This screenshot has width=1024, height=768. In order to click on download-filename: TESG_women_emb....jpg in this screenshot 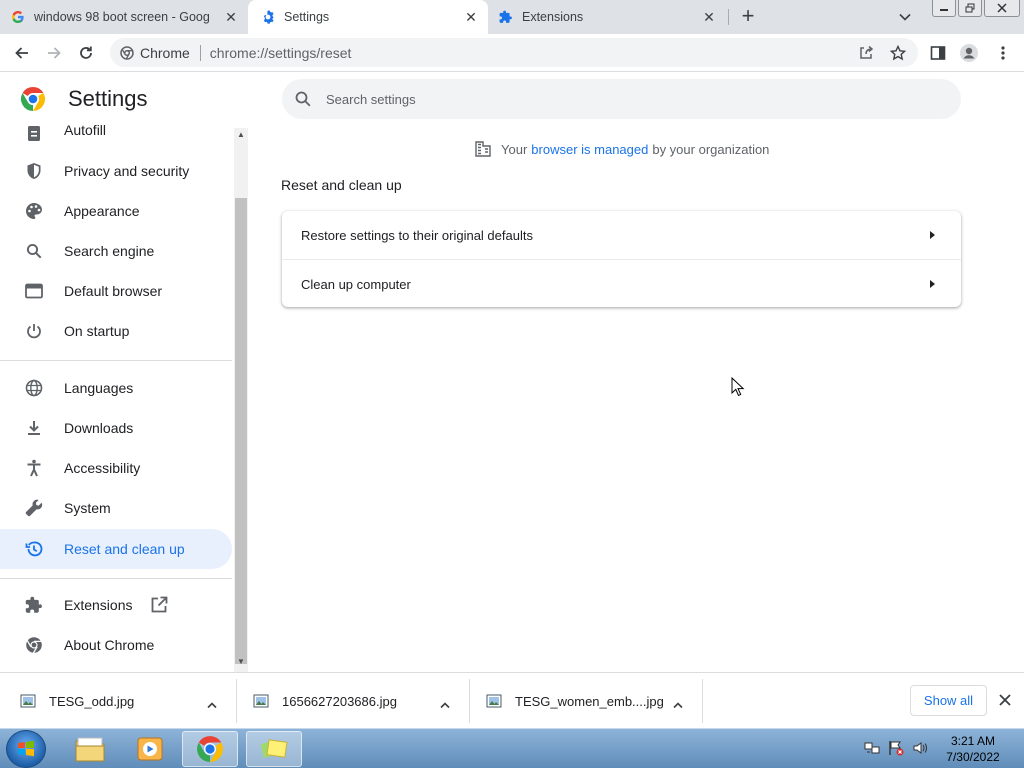, I will do `click(589, 701)`.